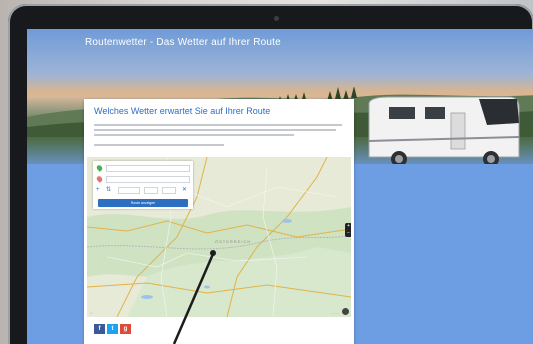 This screenshot has width=533, height=344. What do you see at coordinates (194, 297) in the screenshot?
I see `pointer-stick` at bounding box center [194, 297].